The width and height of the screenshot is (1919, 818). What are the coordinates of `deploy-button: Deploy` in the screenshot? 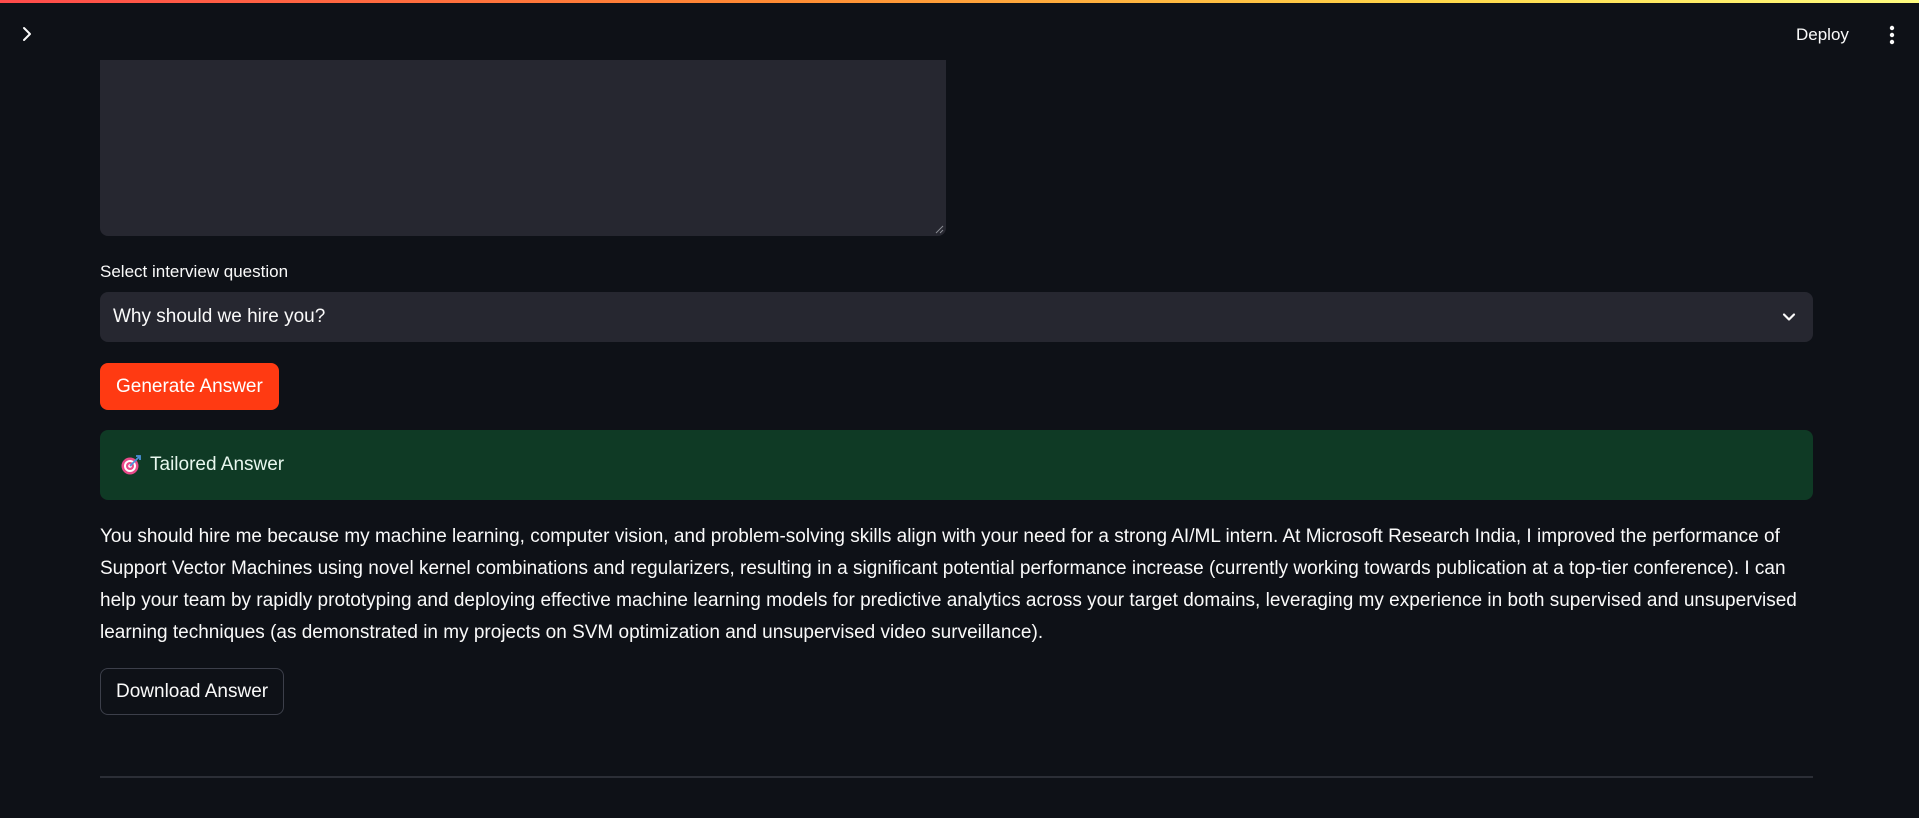 It's located at (1822, 35).